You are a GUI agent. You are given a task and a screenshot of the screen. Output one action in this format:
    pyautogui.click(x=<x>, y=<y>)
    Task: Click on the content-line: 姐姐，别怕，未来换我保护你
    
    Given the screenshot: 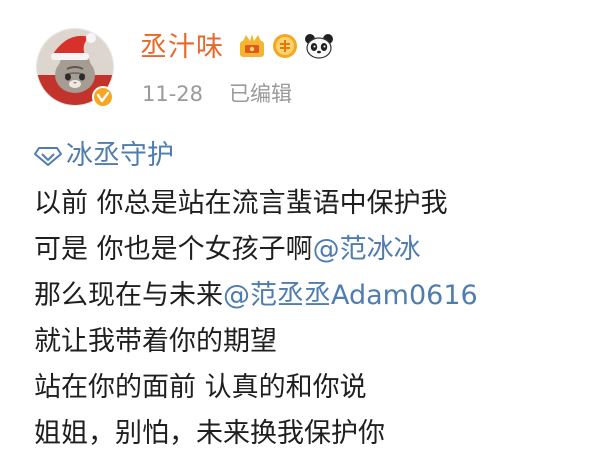 What is the action you would take?
    pyautogui.click(x=314, y=434)
    